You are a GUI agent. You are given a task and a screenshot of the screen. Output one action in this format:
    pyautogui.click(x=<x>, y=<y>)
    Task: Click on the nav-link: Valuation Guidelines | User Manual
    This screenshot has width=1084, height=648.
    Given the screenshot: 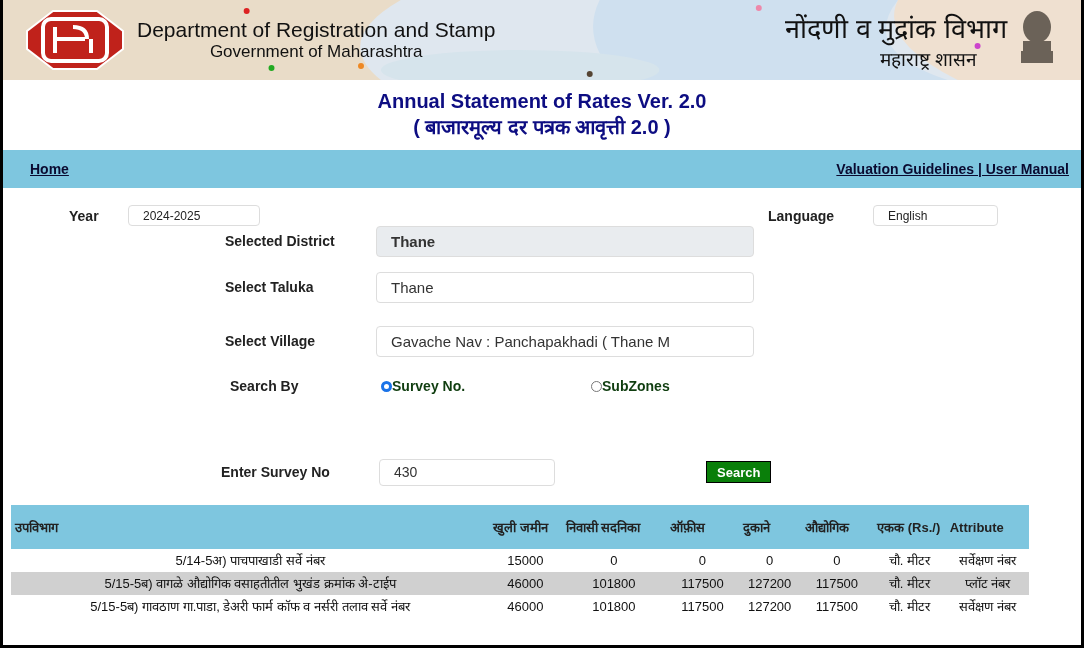 What is the action you would take?
    pyautogui.click(x=952, y=169)
    